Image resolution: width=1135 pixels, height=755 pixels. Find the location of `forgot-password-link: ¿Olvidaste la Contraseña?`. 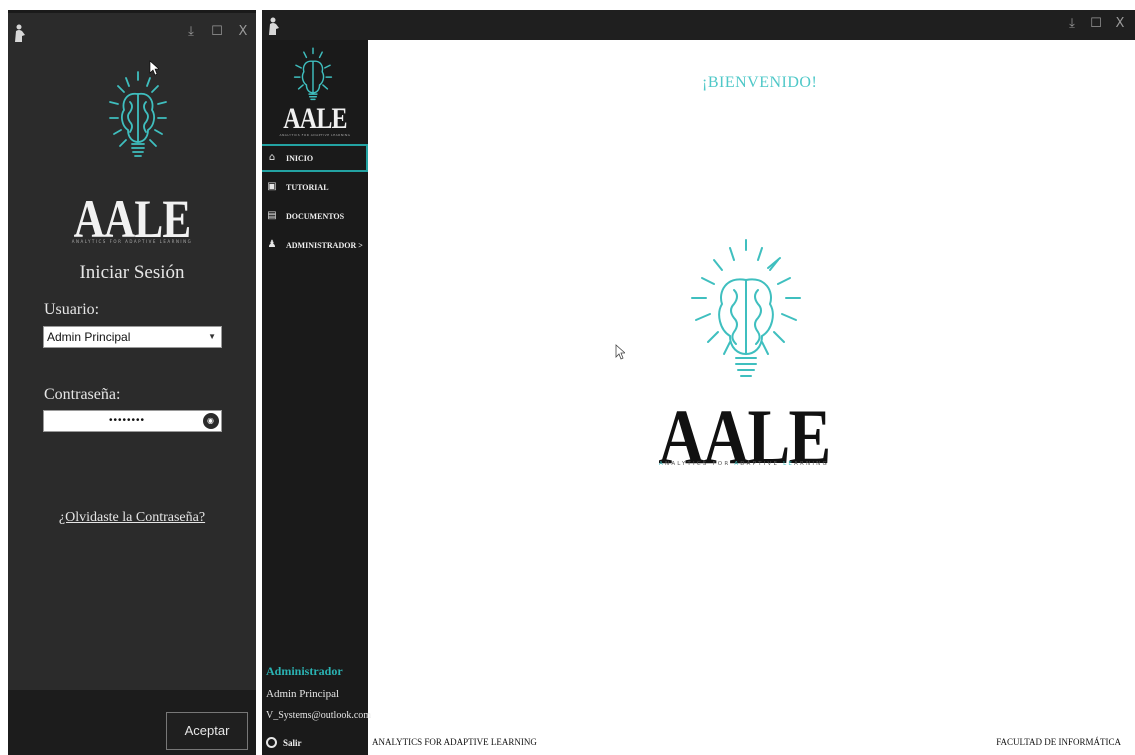

forgot-password-link: ¿Olvidaste la Contraseña? is located at coordinates (132, 518).